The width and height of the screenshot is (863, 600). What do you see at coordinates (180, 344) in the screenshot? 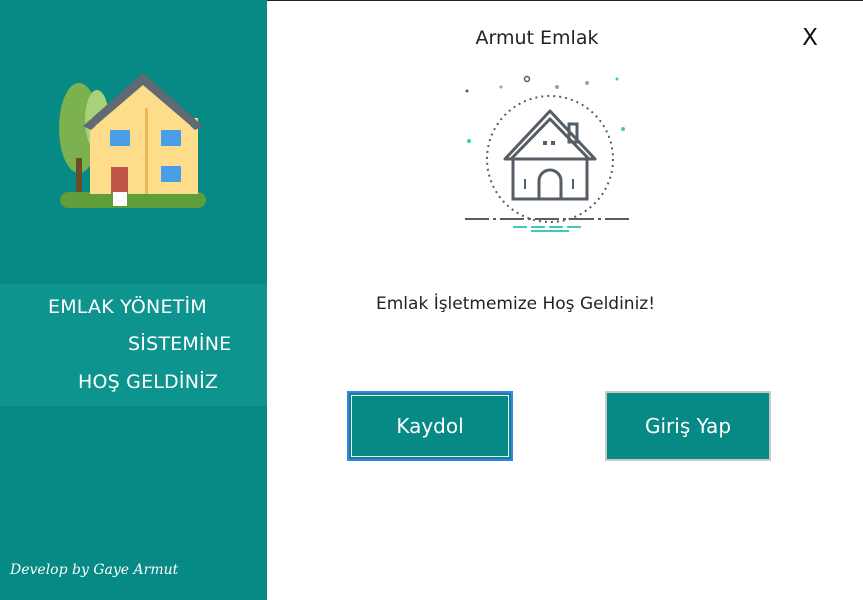
I see `sidebar-welcome-line2: SİSTEMİNE` at bounding box center [180, 344].